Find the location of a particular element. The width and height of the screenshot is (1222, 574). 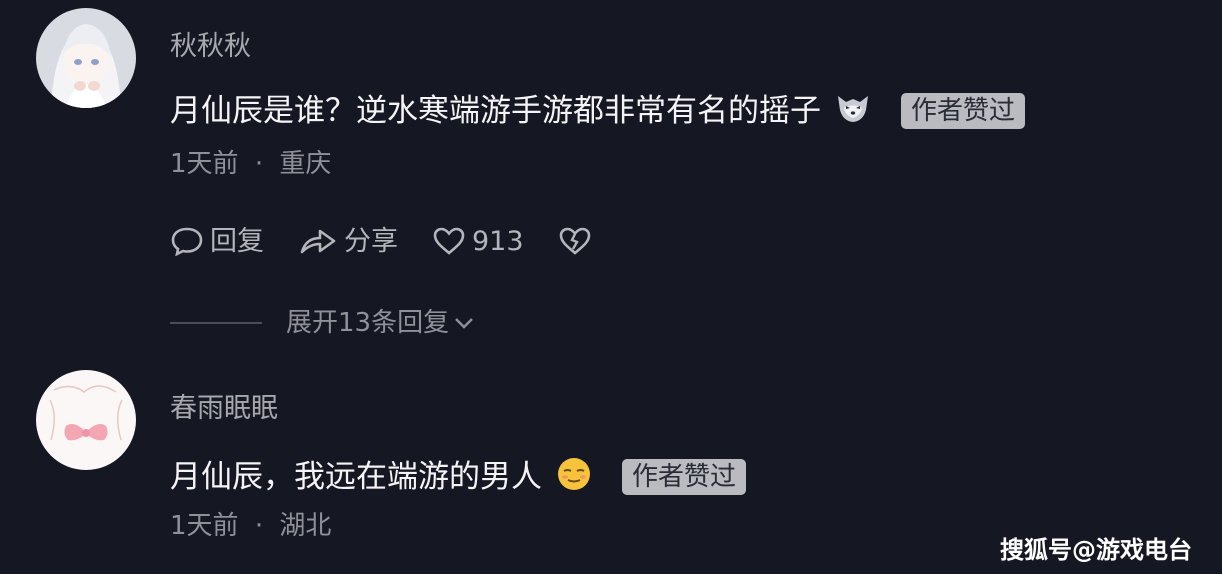

dislike-button is located at coordinates (578, 241).